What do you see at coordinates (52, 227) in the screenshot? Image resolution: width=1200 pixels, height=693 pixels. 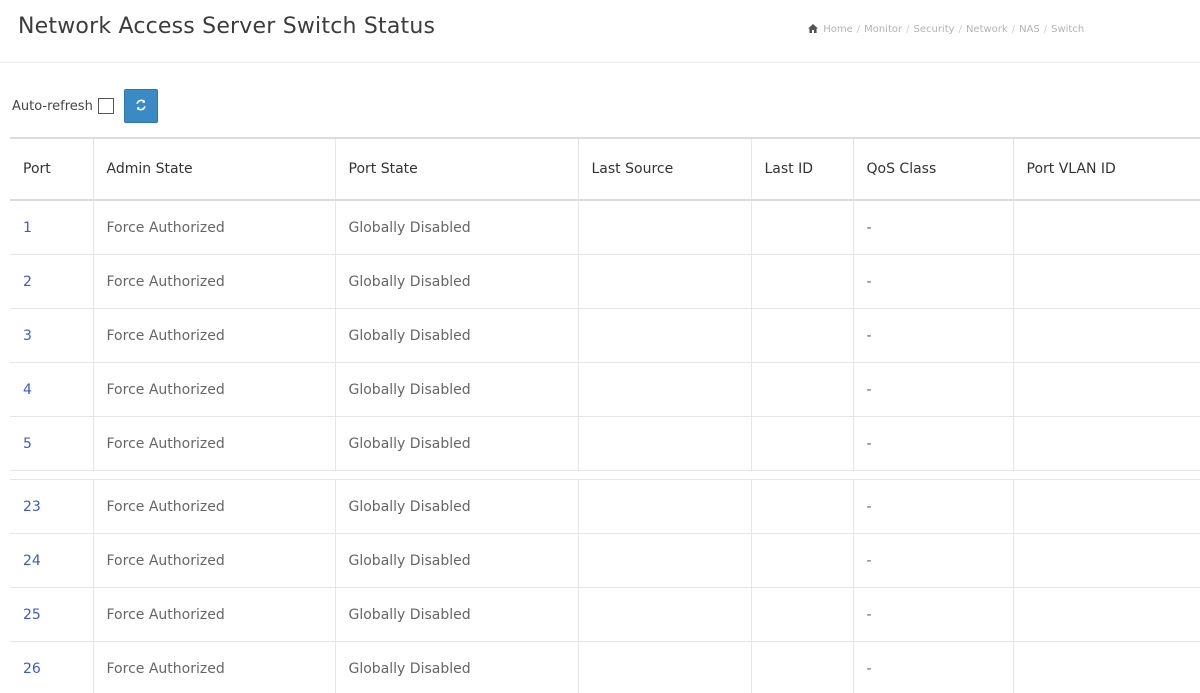 I see `port-cell: 1` at bounding box center [52, 227].